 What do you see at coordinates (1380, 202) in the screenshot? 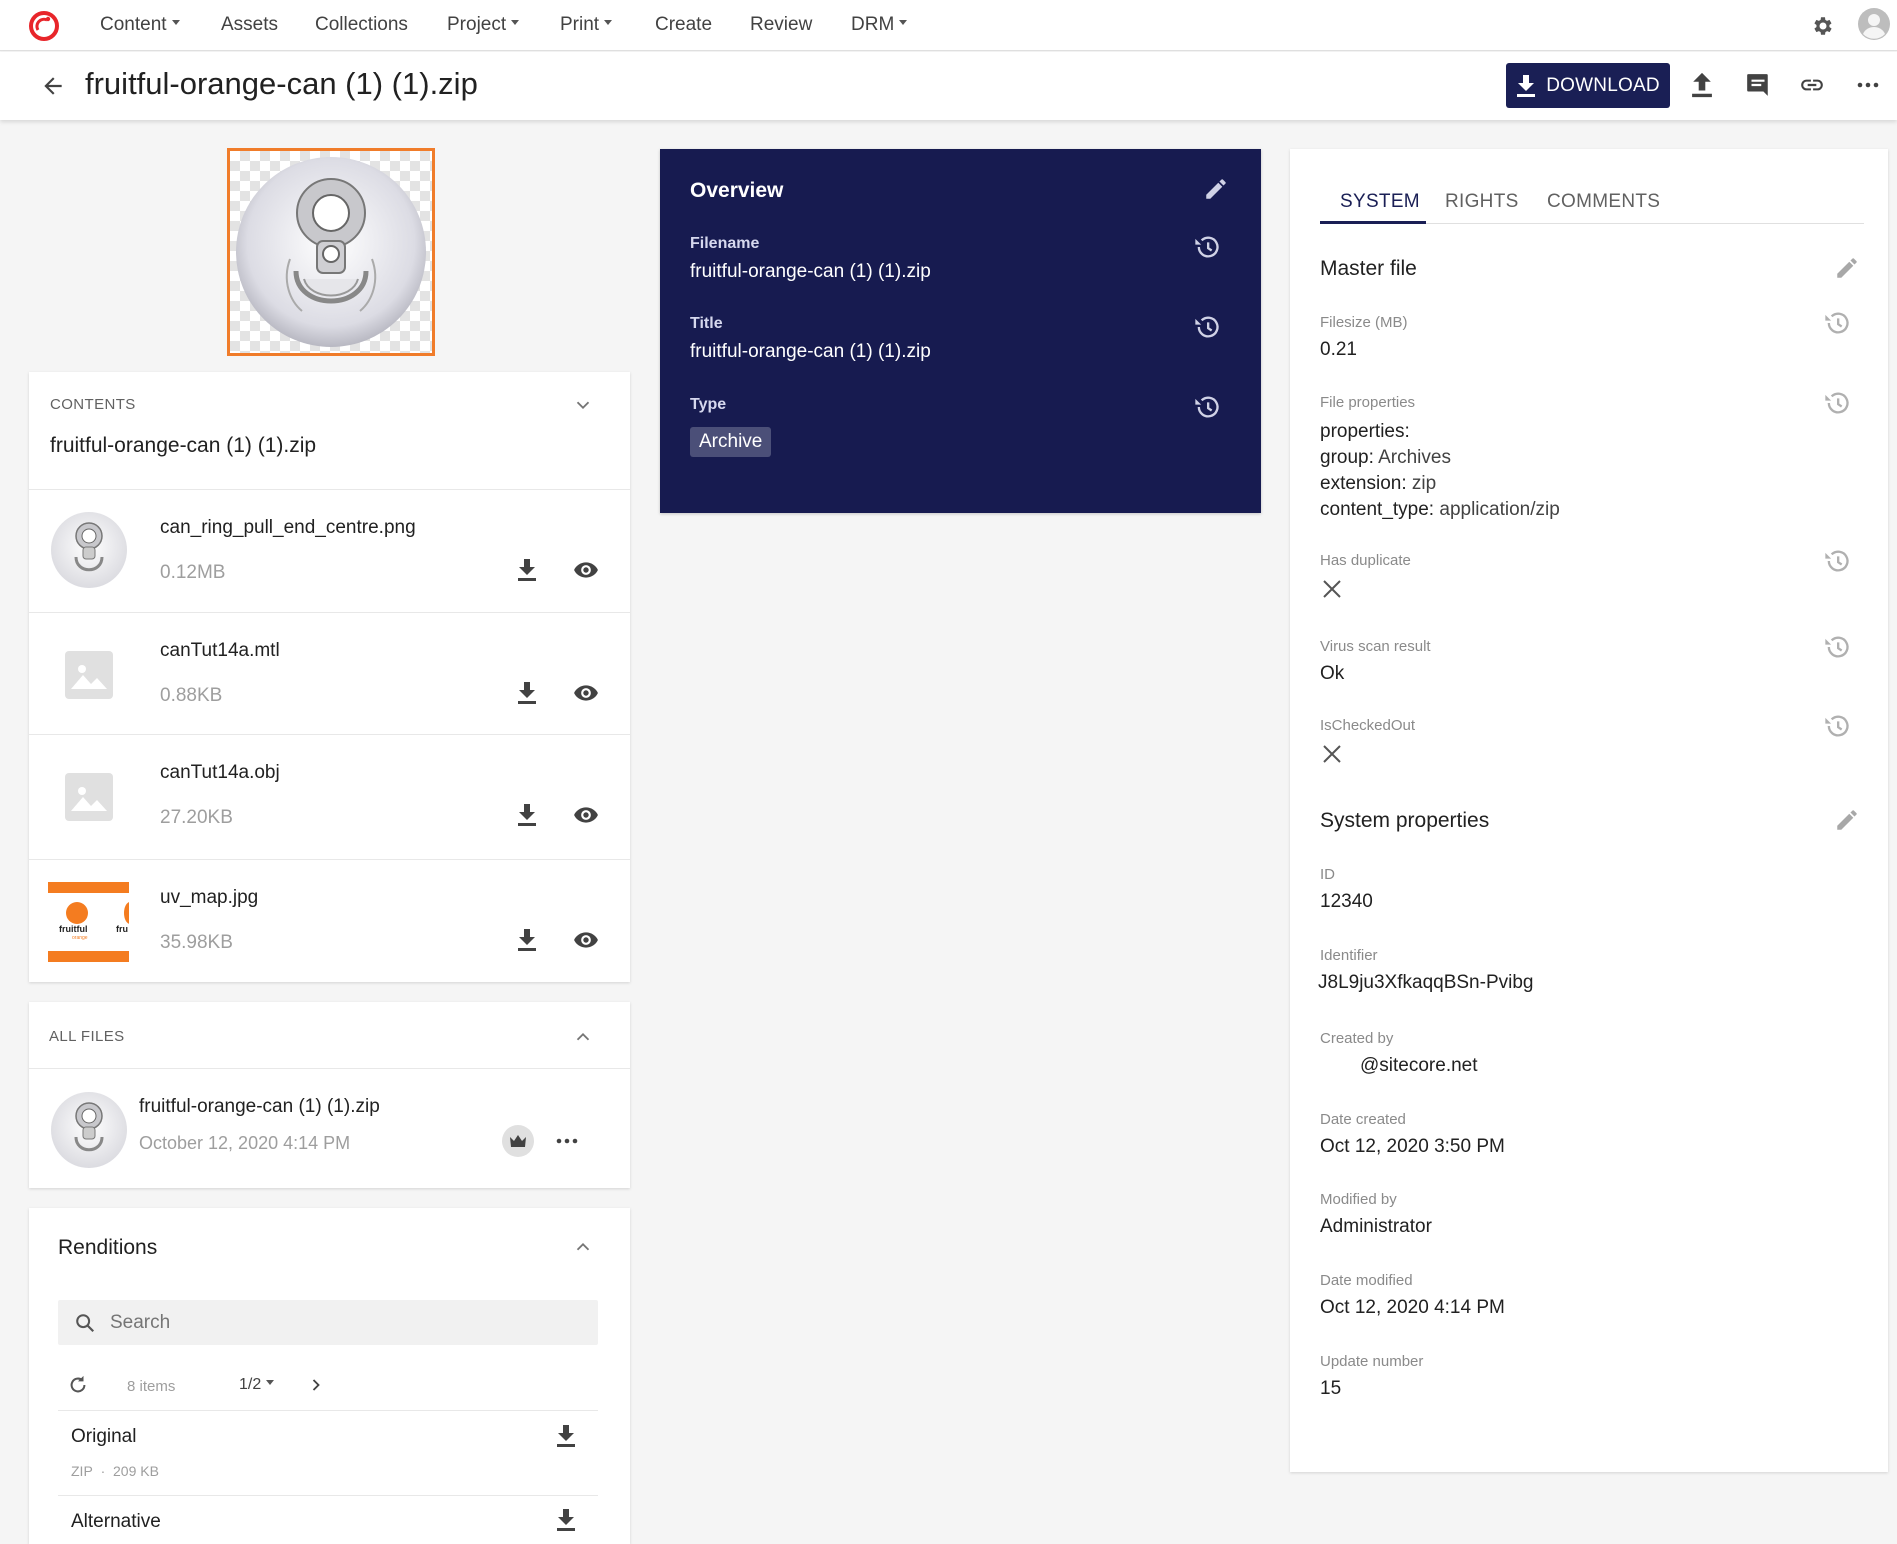
I see `tab-system: SYSTEM` at bounding box center [1380, 202].